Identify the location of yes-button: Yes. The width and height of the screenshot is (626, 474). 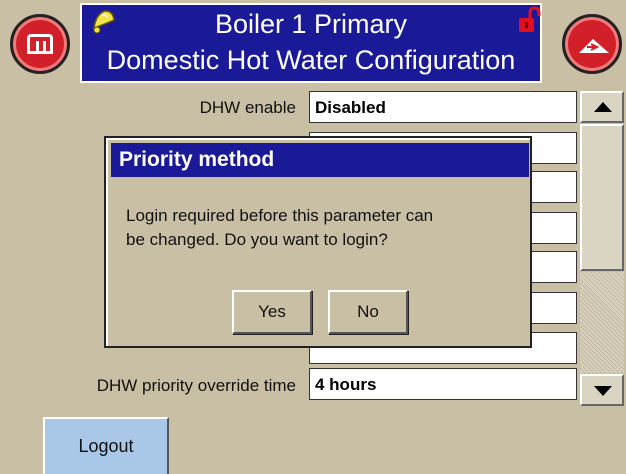
(272, 312).